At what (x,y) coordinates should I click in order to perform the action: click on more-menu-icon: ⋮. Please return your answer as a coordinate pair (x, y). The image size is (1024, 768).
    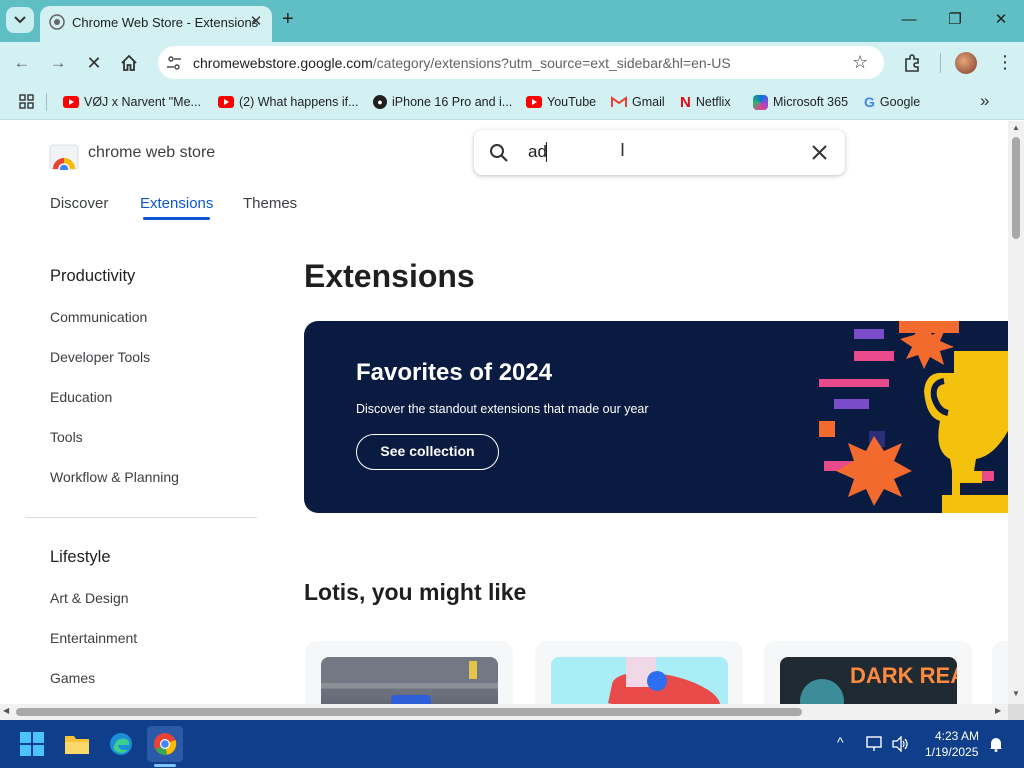
    Looking at the image, I should click on (1005, 62).